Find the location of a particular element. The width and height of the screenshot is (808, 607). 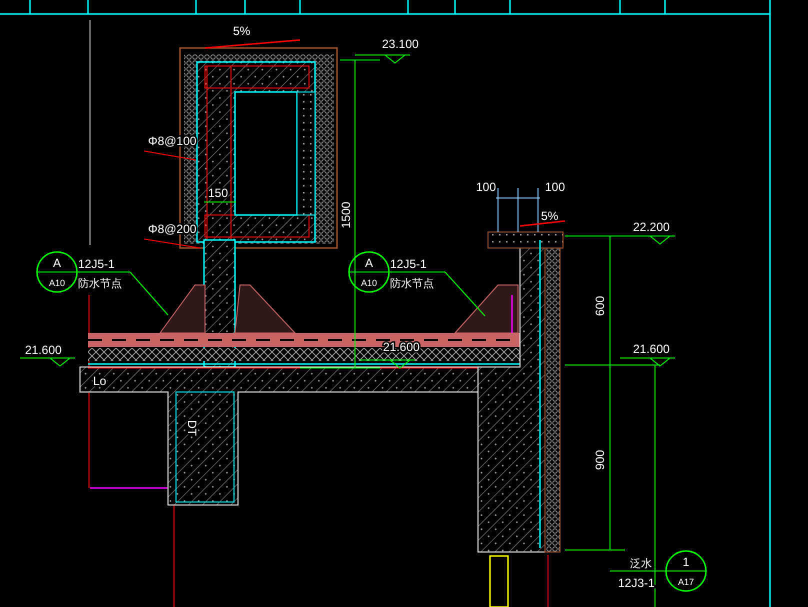

callout-number: 1 is located at coordinates (686, 562).